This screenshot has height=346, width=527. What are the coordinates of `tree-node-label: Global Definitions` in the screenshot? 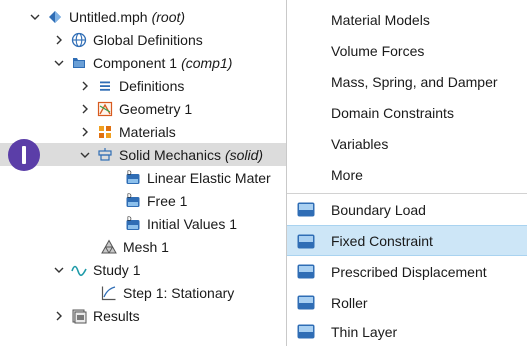 It's located at (148, 39).